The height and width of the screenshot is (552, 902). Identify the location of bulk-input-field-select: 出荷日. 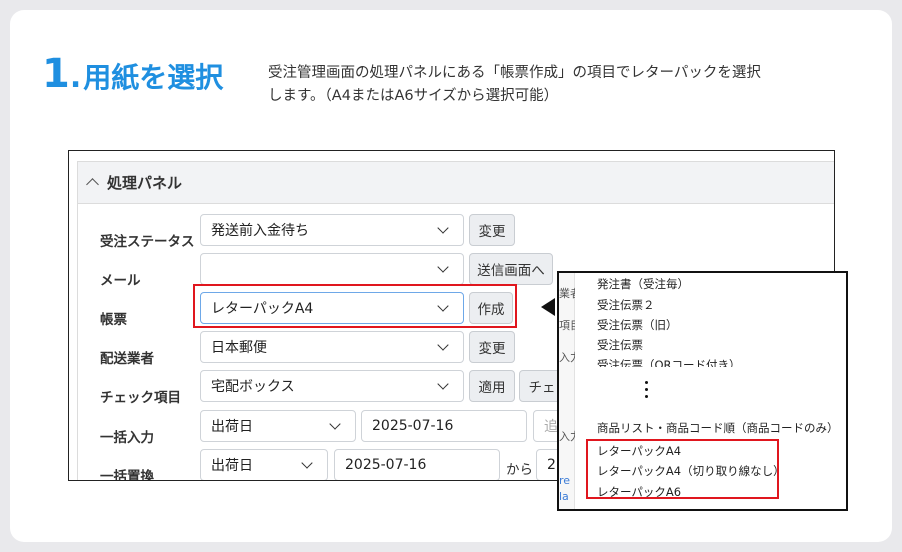
(278, 426).